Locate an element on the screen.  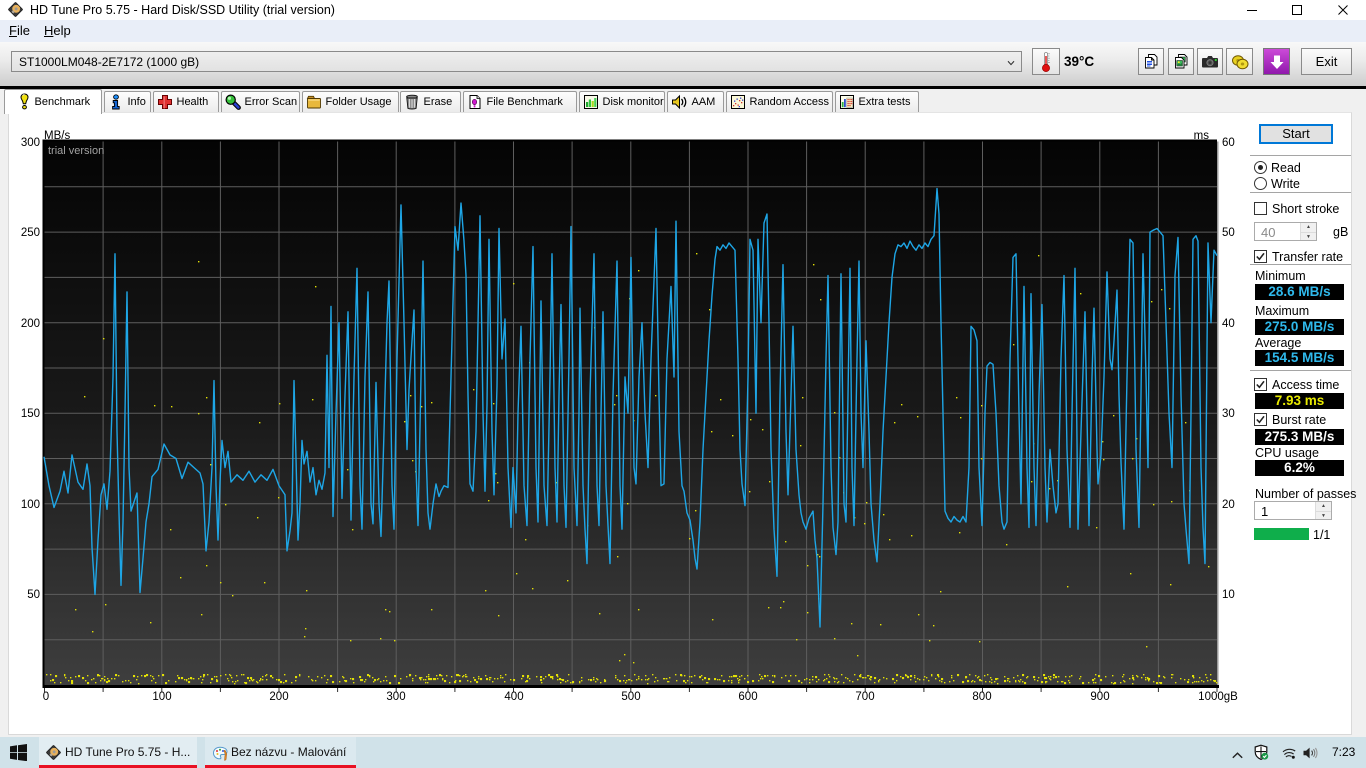
svg-text: 30 is located at coordinates (1228, 414).